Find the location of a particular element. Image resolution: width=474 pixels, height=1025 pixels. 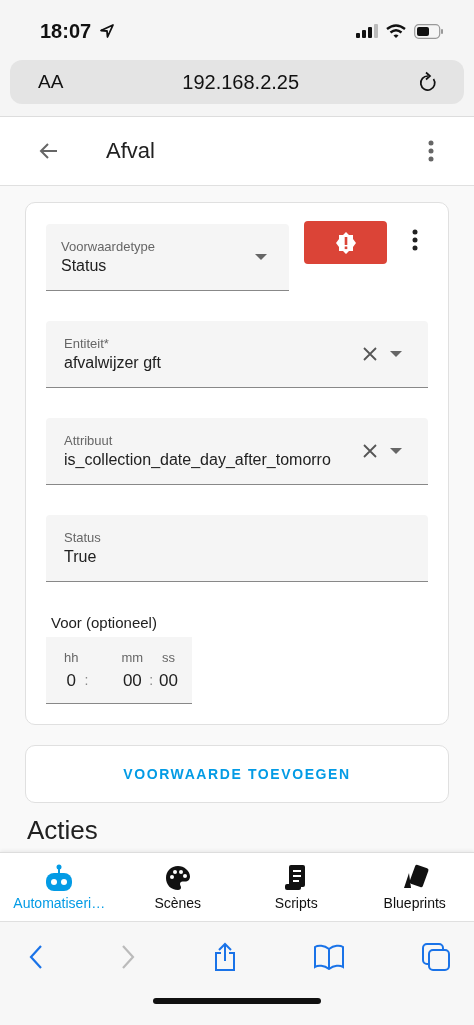

robot-icon is located at coordinates (59, 877).